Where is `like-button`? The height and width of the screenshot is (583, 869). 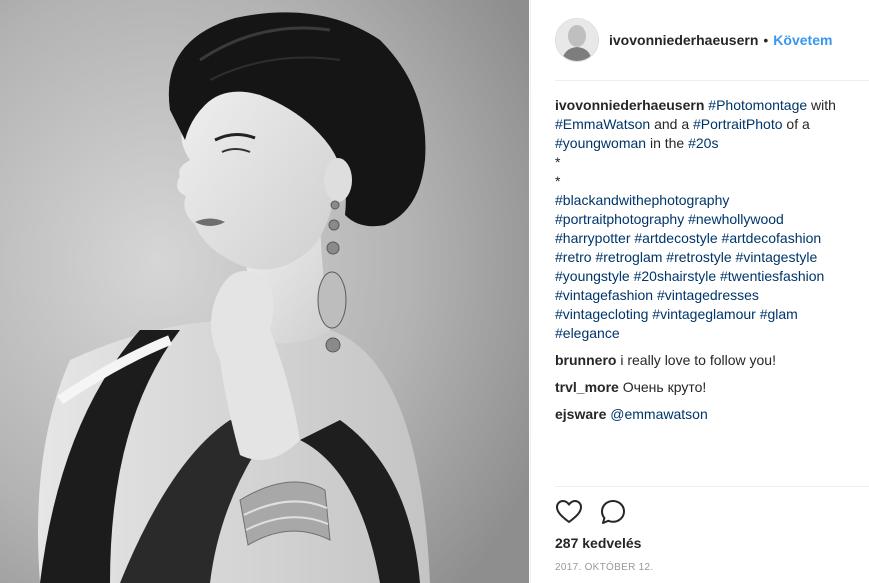 like-button is located at coordinates (569, 512).